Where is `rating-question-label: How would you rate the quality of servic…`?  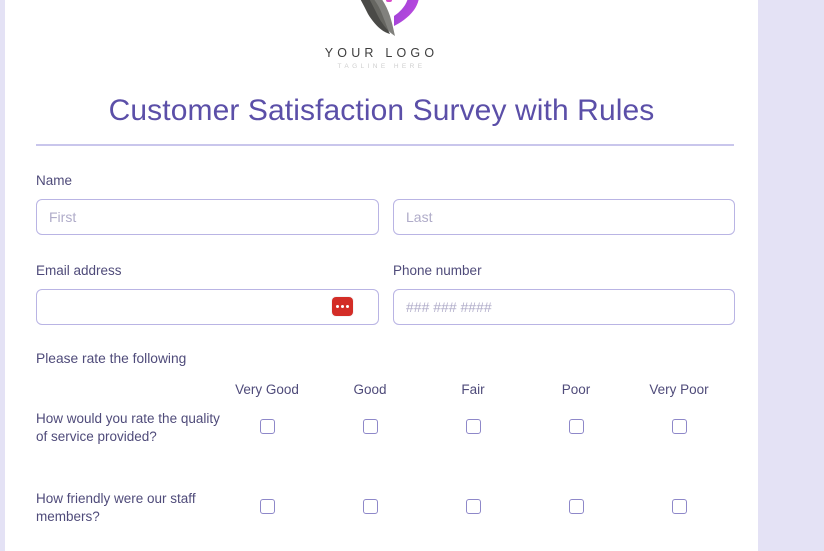
rating-question-label: How would you rate the quality of servic… is located at coordinates (128, 427).